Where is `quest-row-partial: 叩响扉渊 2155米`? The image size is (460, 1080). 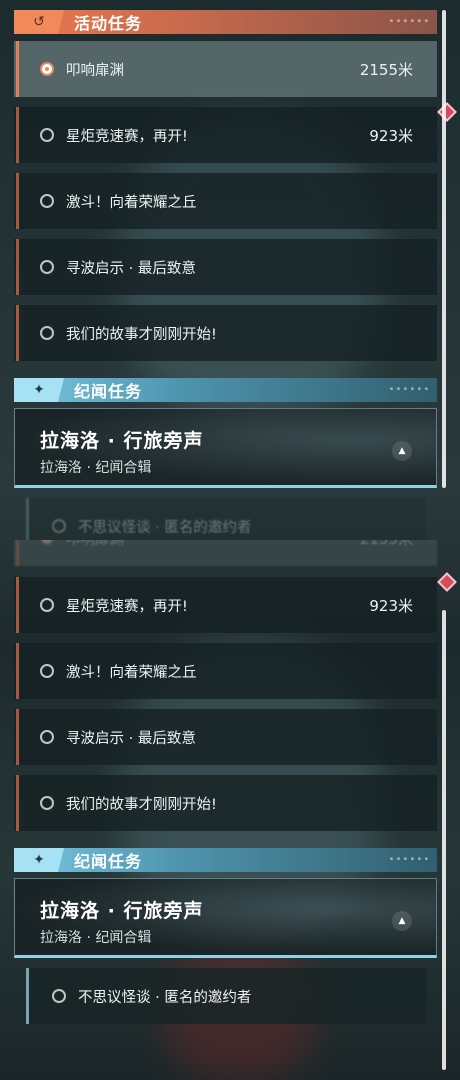 quest-row-partial: 叩响扉渊 2155米 is located at coordinates (225, 553).